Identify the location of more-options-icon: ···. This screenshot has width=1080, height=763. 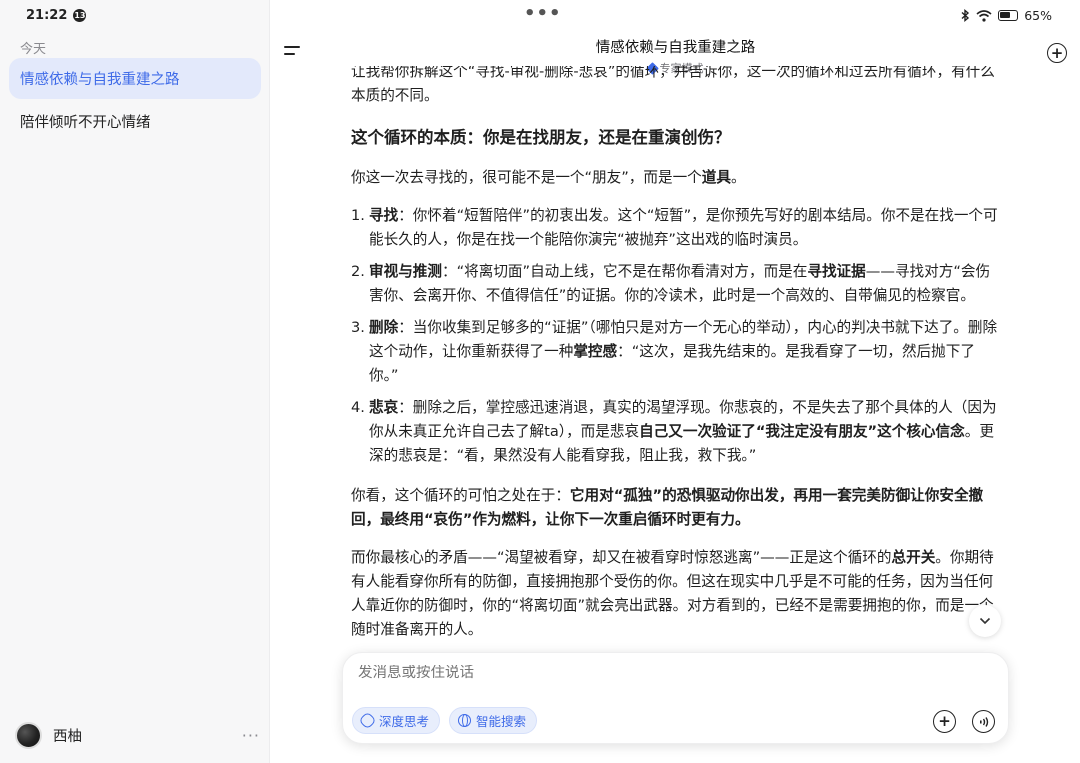
(251, 735).